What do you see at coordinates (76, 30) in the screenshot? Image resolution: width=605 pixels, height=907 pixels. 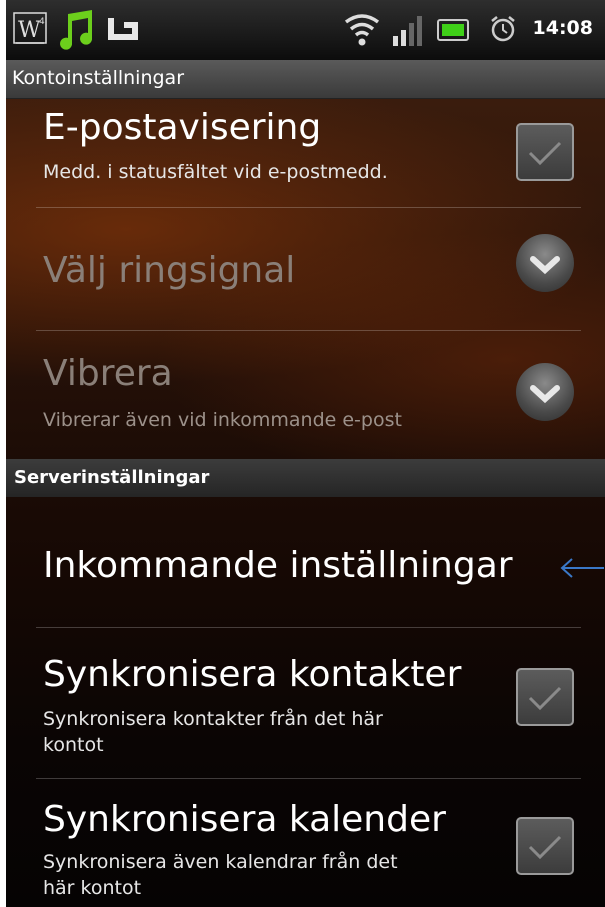 I see `music-icon` at bounding box center [76, 30].